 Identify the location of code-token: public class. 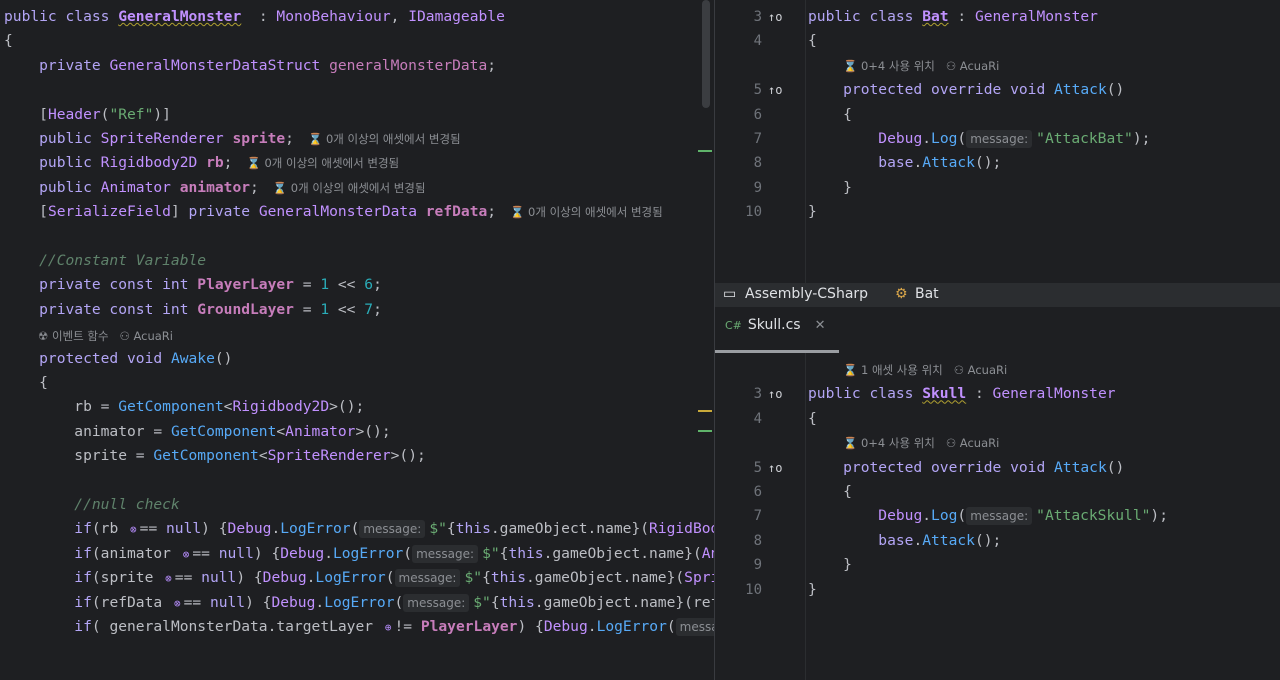
(61, 16).